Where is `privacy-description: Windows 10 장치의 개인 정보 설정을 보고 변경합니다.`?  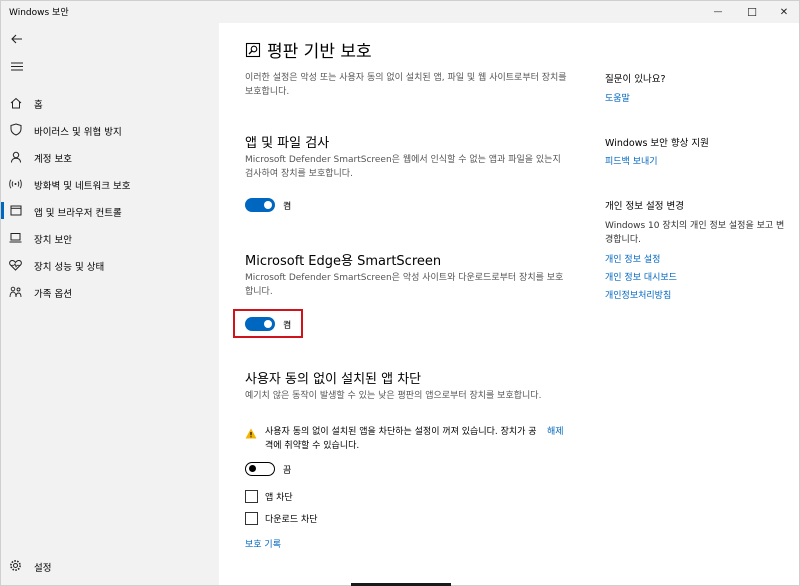 privacy-description: Windows 10 장치의 개인 정보 설정을 보고 변경합니다. is located at coordinates (695, 233).